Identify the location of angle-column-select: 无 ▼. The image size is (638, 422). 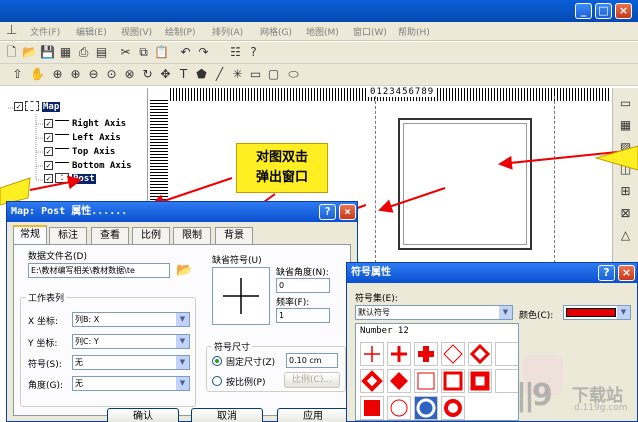
(131, 383).